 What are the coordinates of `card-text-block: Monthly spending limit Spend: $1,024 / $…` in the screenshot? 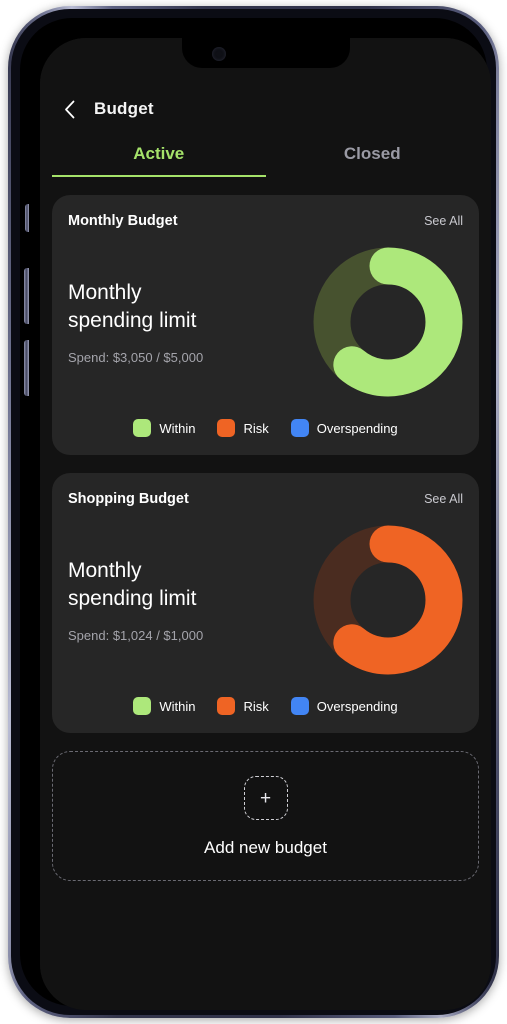 It's located at (190, 600).